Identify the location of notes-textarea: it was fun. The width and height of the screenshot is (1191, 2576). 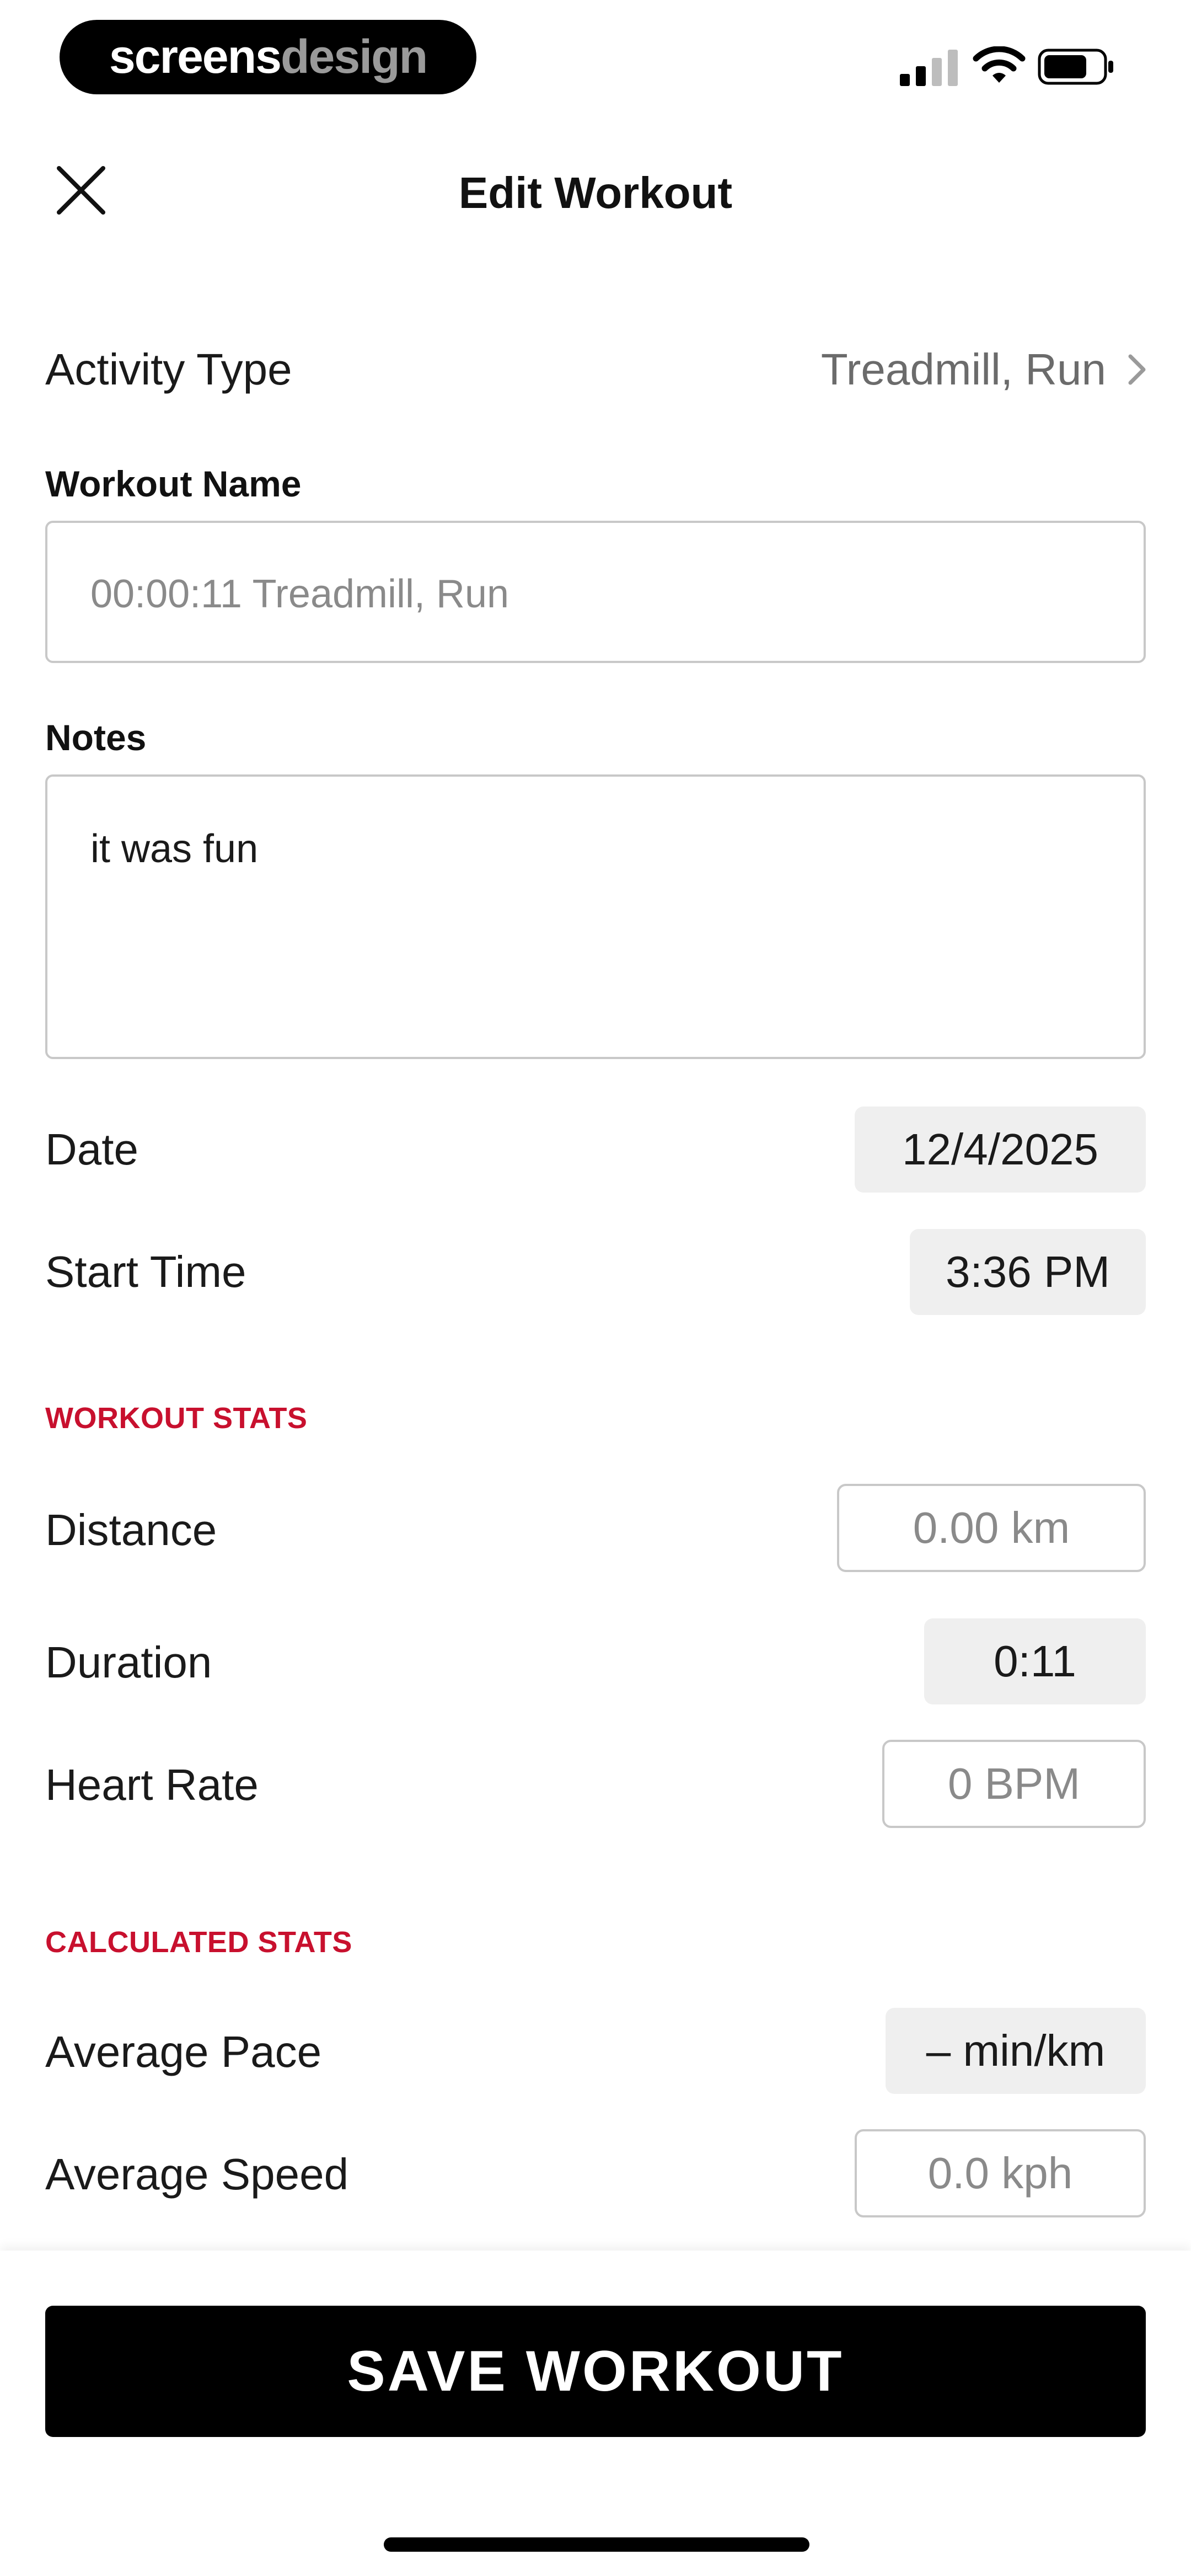
(595, 916).